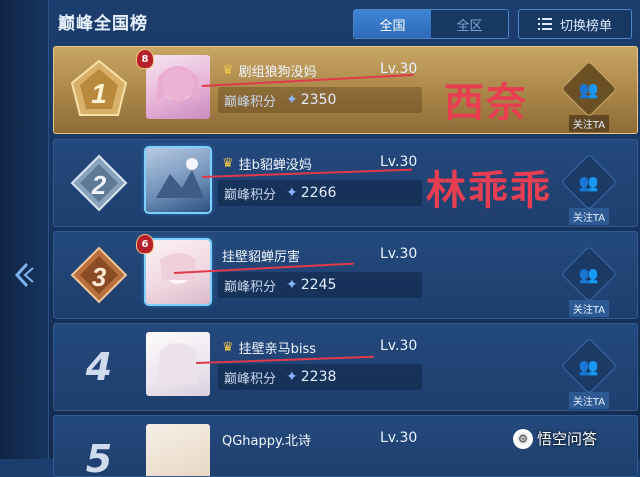 This screenshot has height=477, width=640. I want to click on annotation-name-2: 林乖乖, so click(489, 191).